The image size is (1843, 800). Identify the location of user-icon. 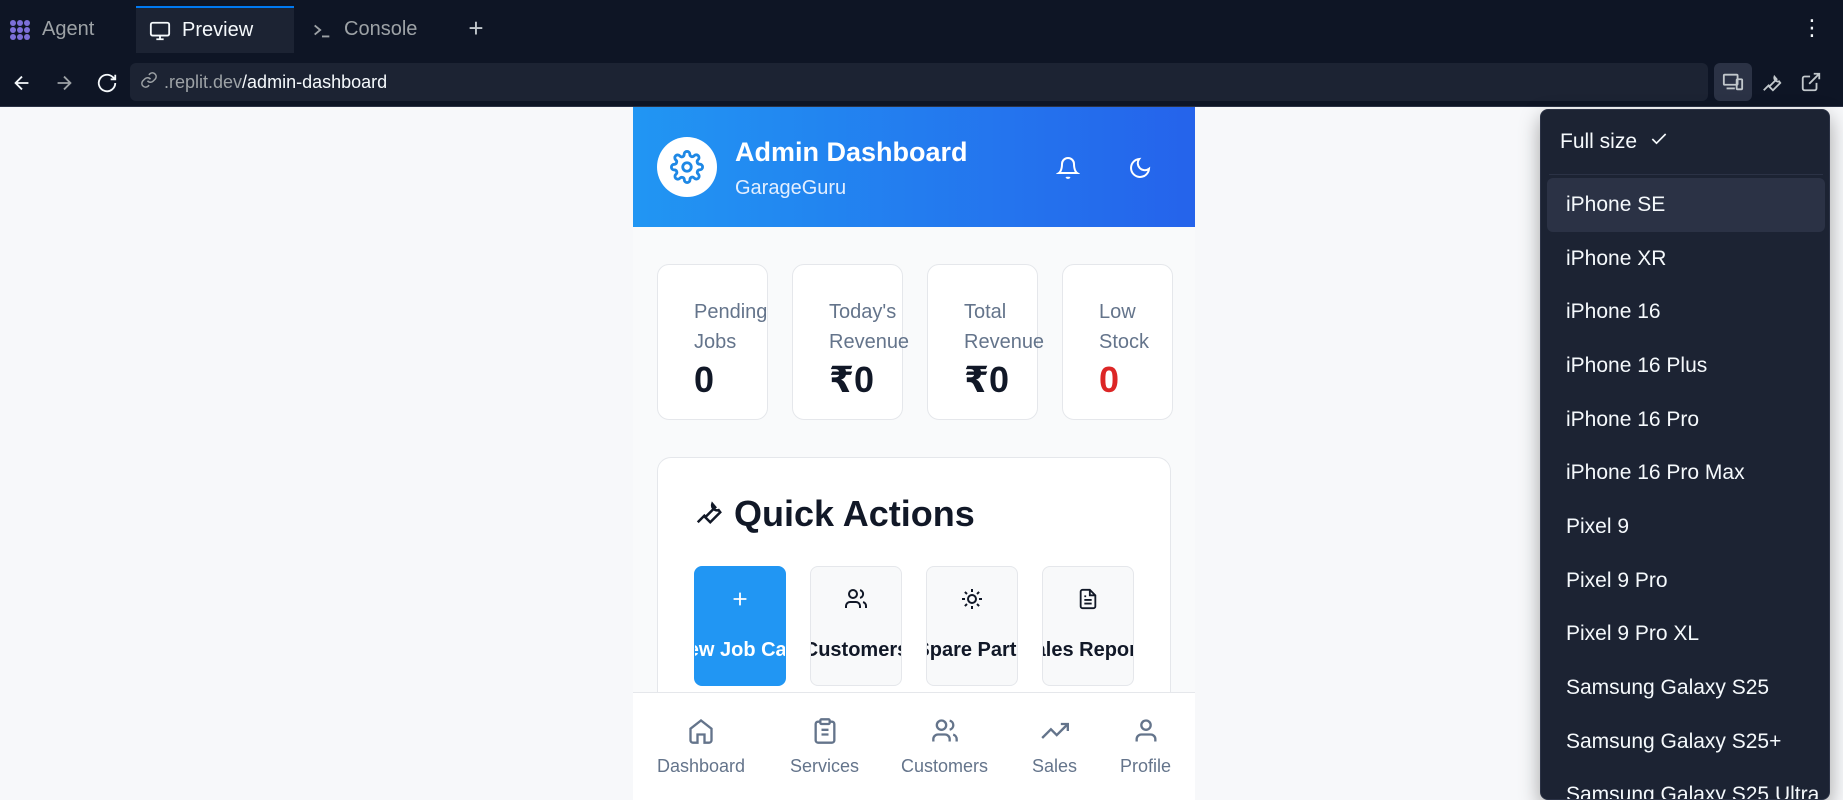
(1146, 733).